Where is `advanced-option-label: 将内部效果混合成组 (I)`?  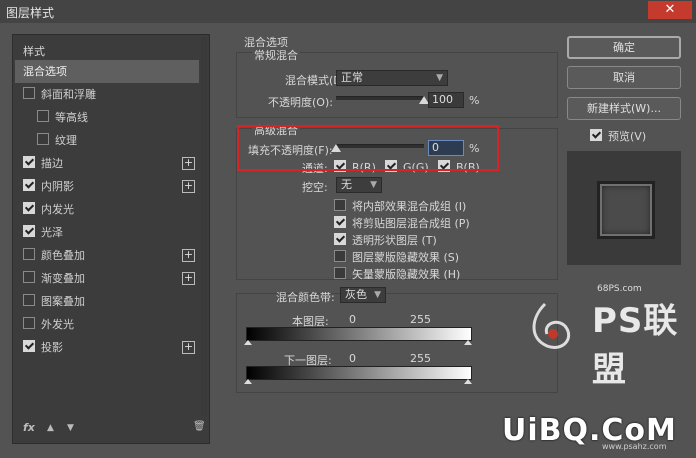
advanced-option-label: 将内部效果混合成组 (I) is located at coordinates (409, 206).